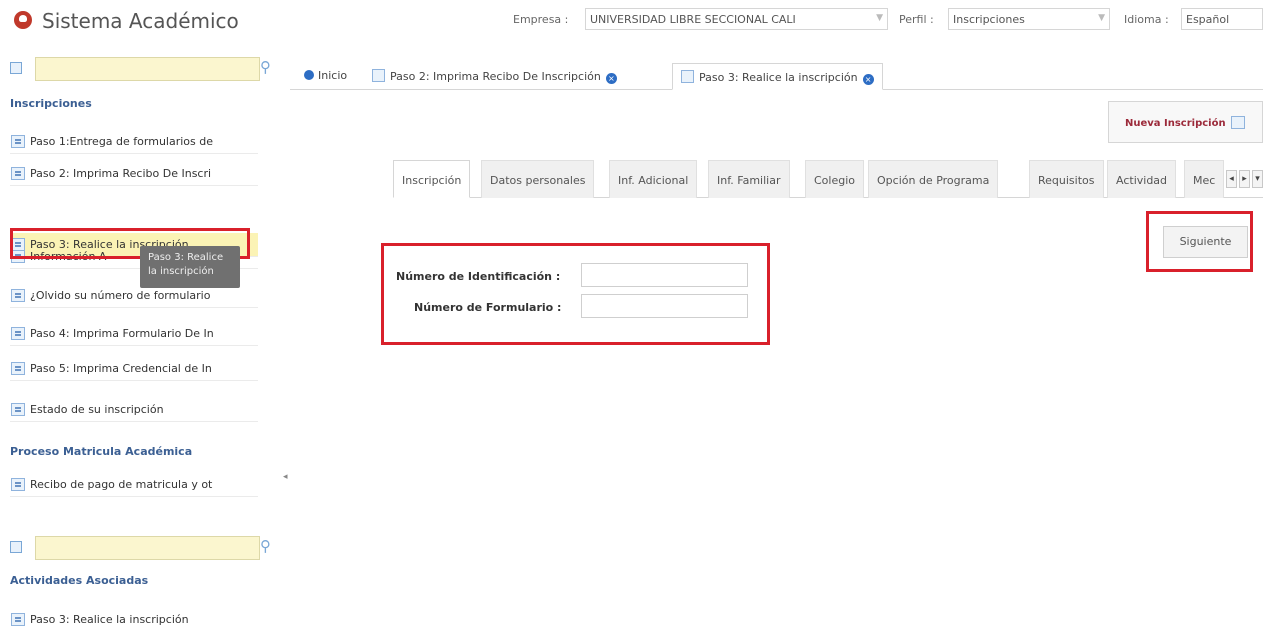 The height and width of the screenshot is (636, 1263). Describe the element at coordinates (538, 179) in the screenshot. I see `tab-datos-personales: Datos personales` at that location.